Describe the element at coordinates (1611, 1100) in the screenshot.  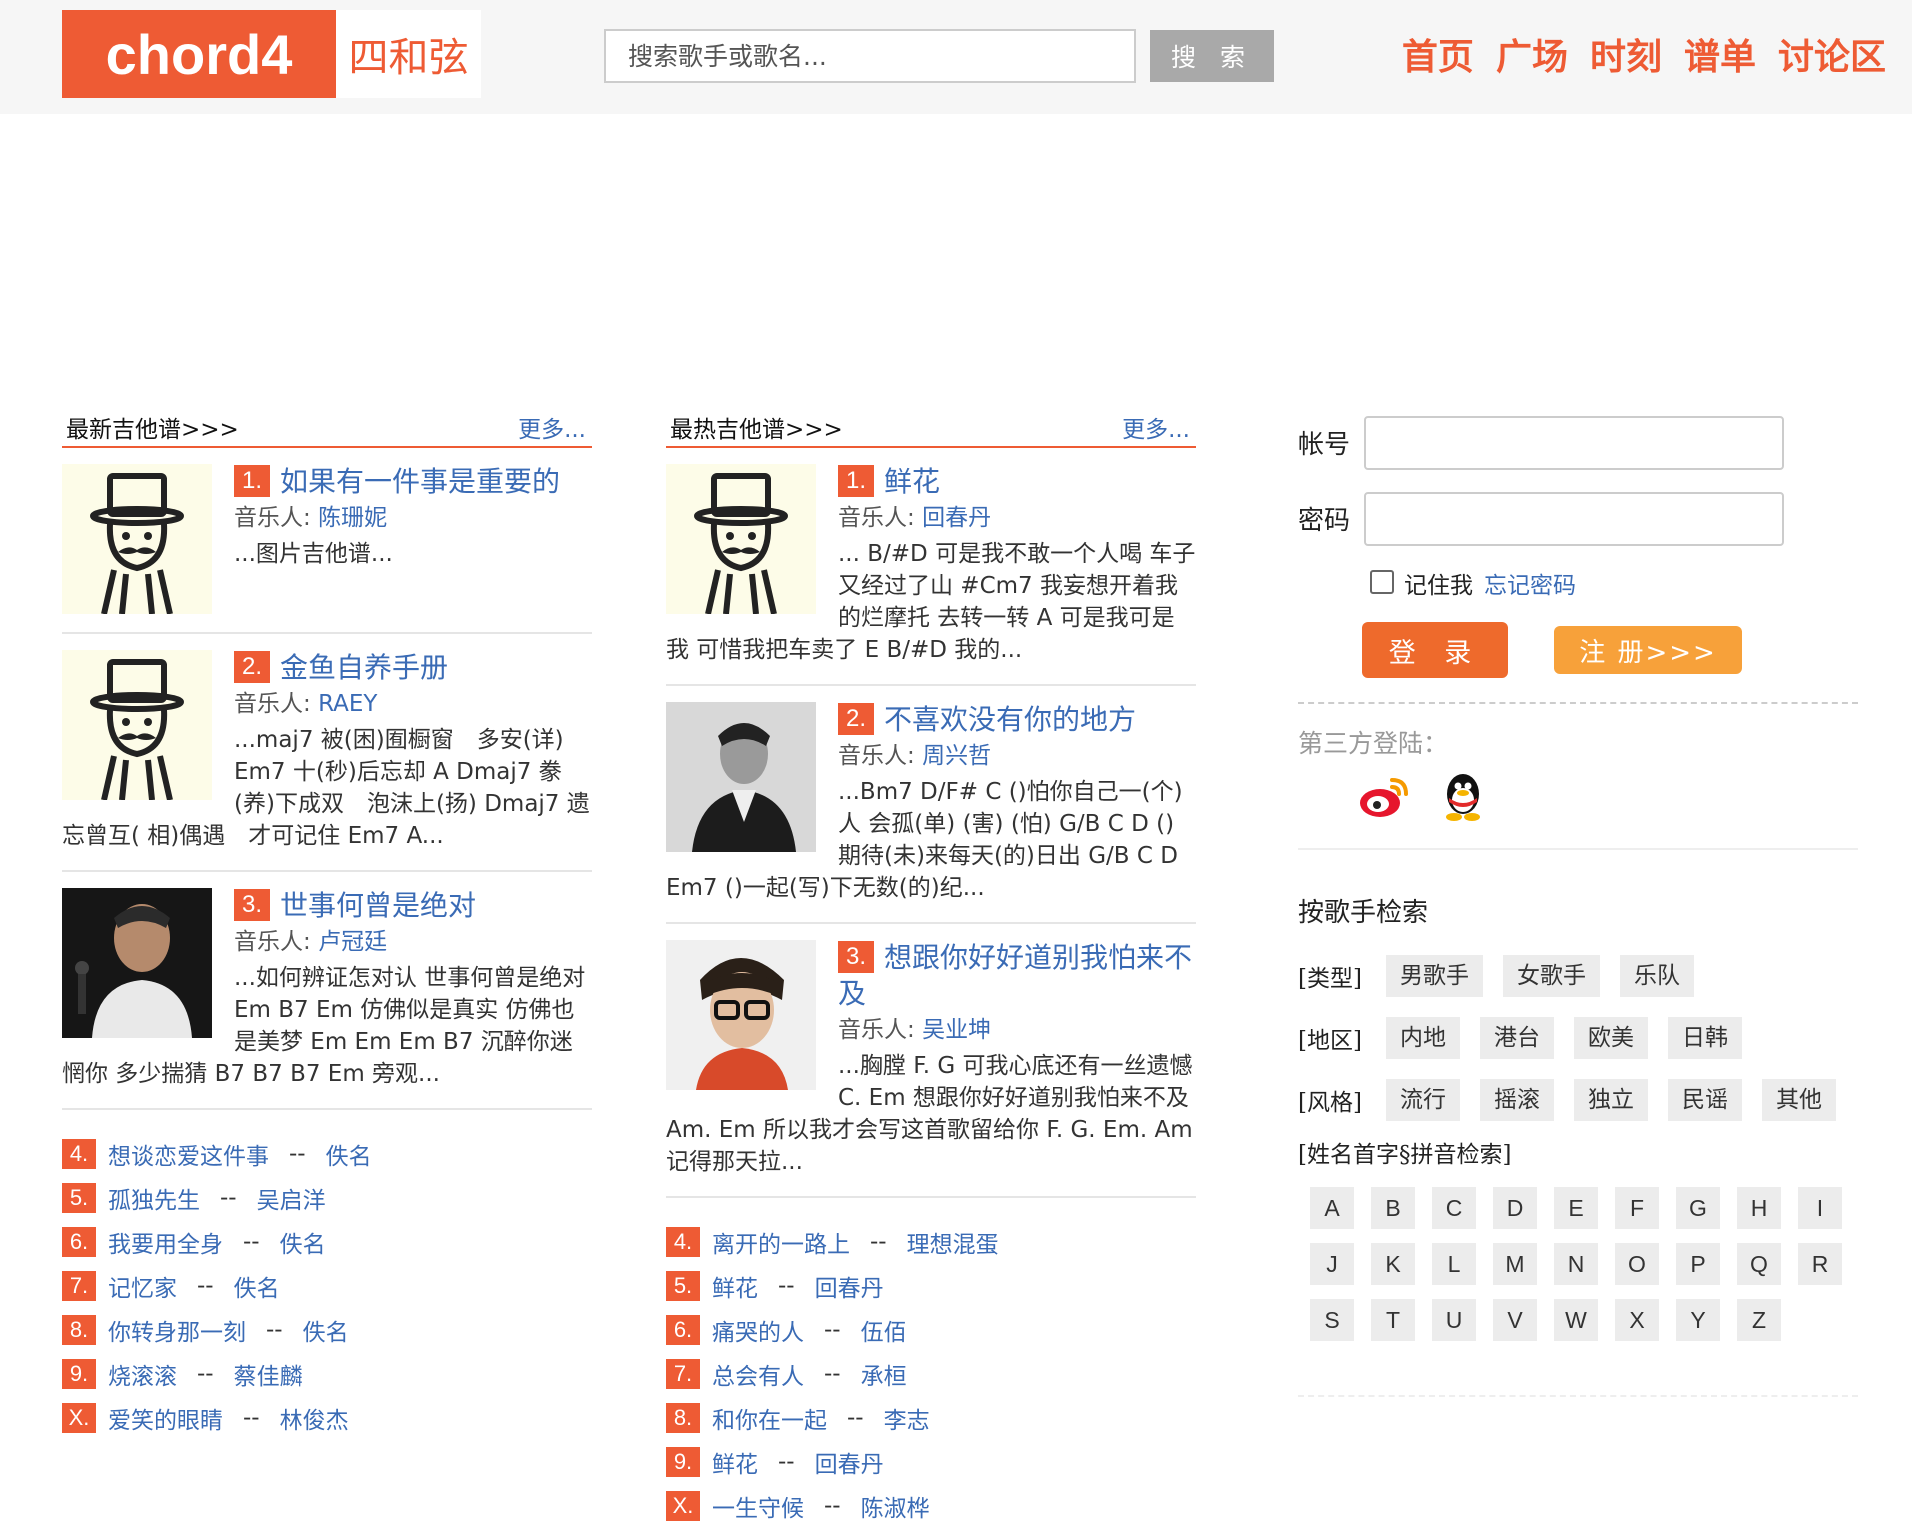
I see `filter-tag: 独立` at that location.